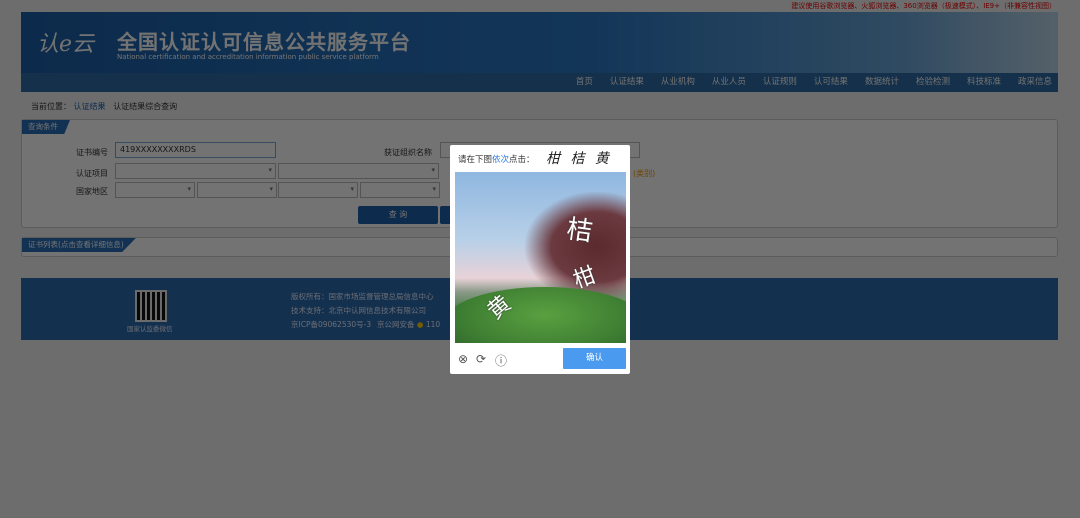 This screenshot has width=1080, height=518. Describe the element at coordinates (90, 106) in the screenshot. I see `breadcrumb-link: 认证结果` at that location.